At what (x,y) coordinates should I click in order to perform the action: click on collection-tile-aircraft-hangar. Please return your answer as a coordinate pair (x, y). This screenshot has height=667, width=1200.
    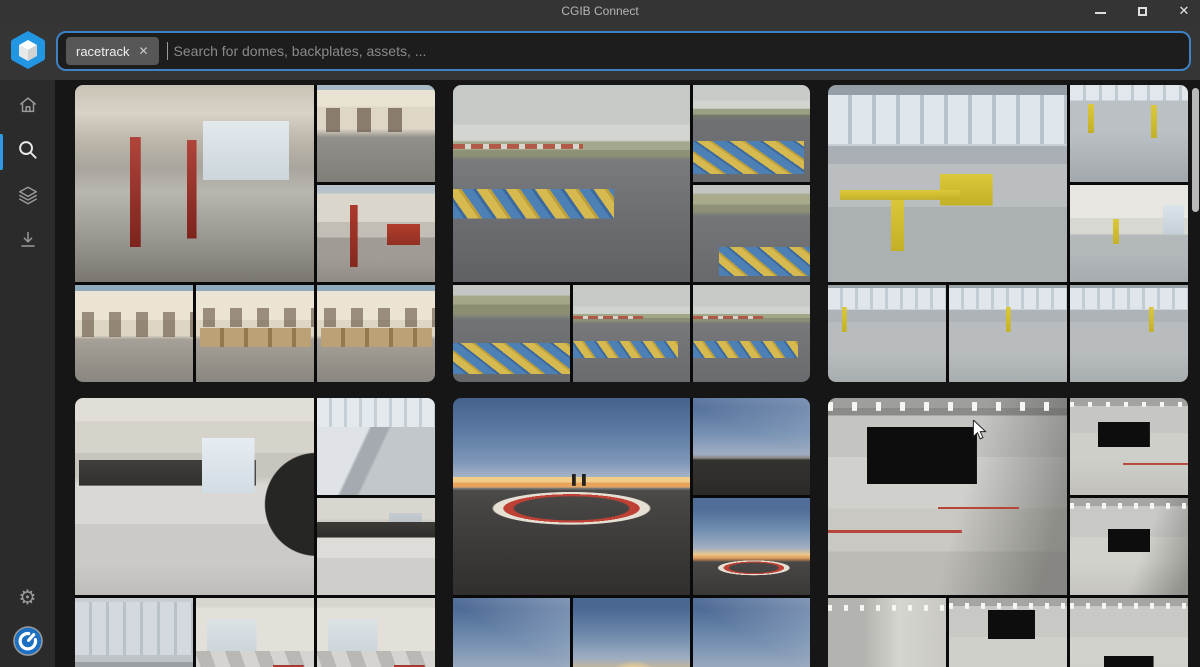
    Looking at the image, I should click on (1008, 233).